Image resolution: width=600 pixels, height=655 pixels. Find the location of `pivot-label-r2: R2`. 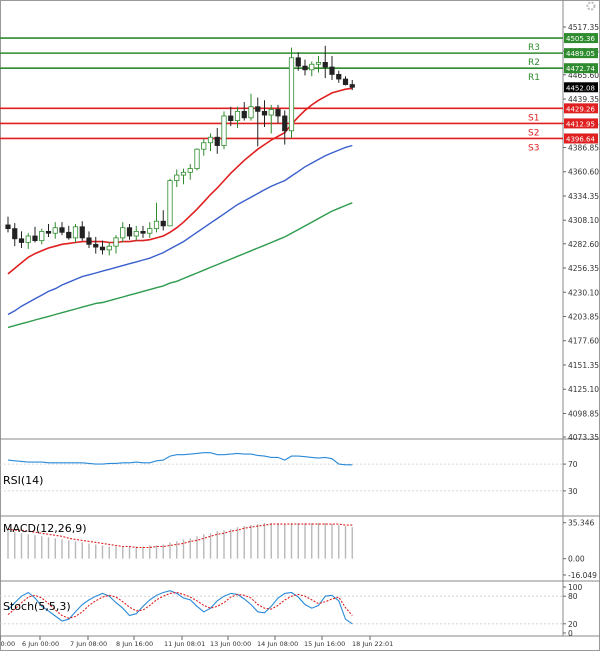

pivot-label-r2: R2 is located at coordinates (534, 63).